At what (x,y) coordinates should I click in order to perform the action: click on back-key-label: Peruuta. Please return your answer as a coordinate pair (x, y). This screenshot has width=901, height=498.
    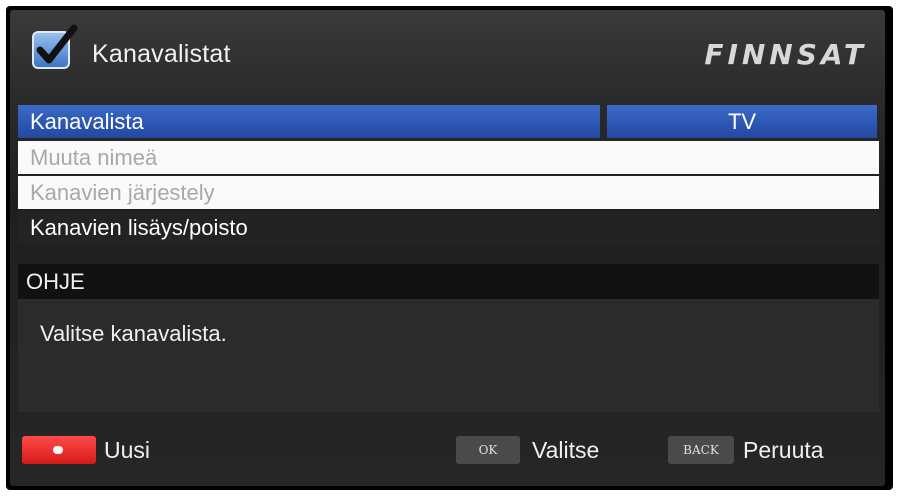
    Looking at the image, I should click on (783, 450).